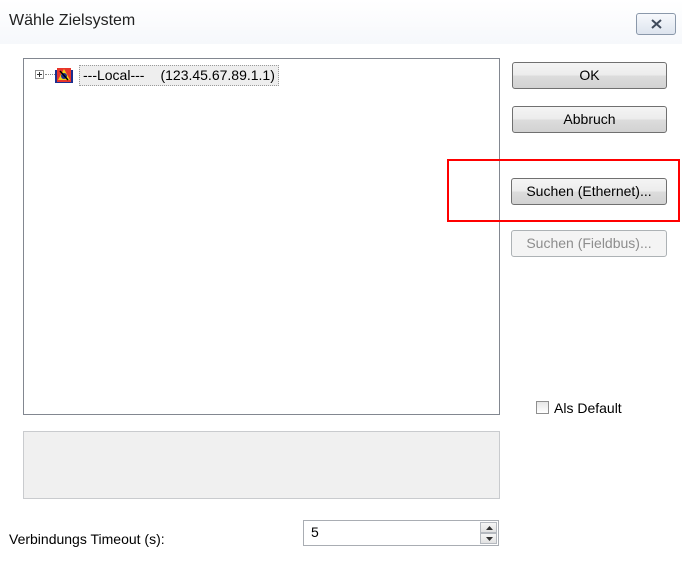 This screenshot has width=682, height=567. I want to click on timeout-label: Verbindungs Timeout (s):, so click(87, 539).